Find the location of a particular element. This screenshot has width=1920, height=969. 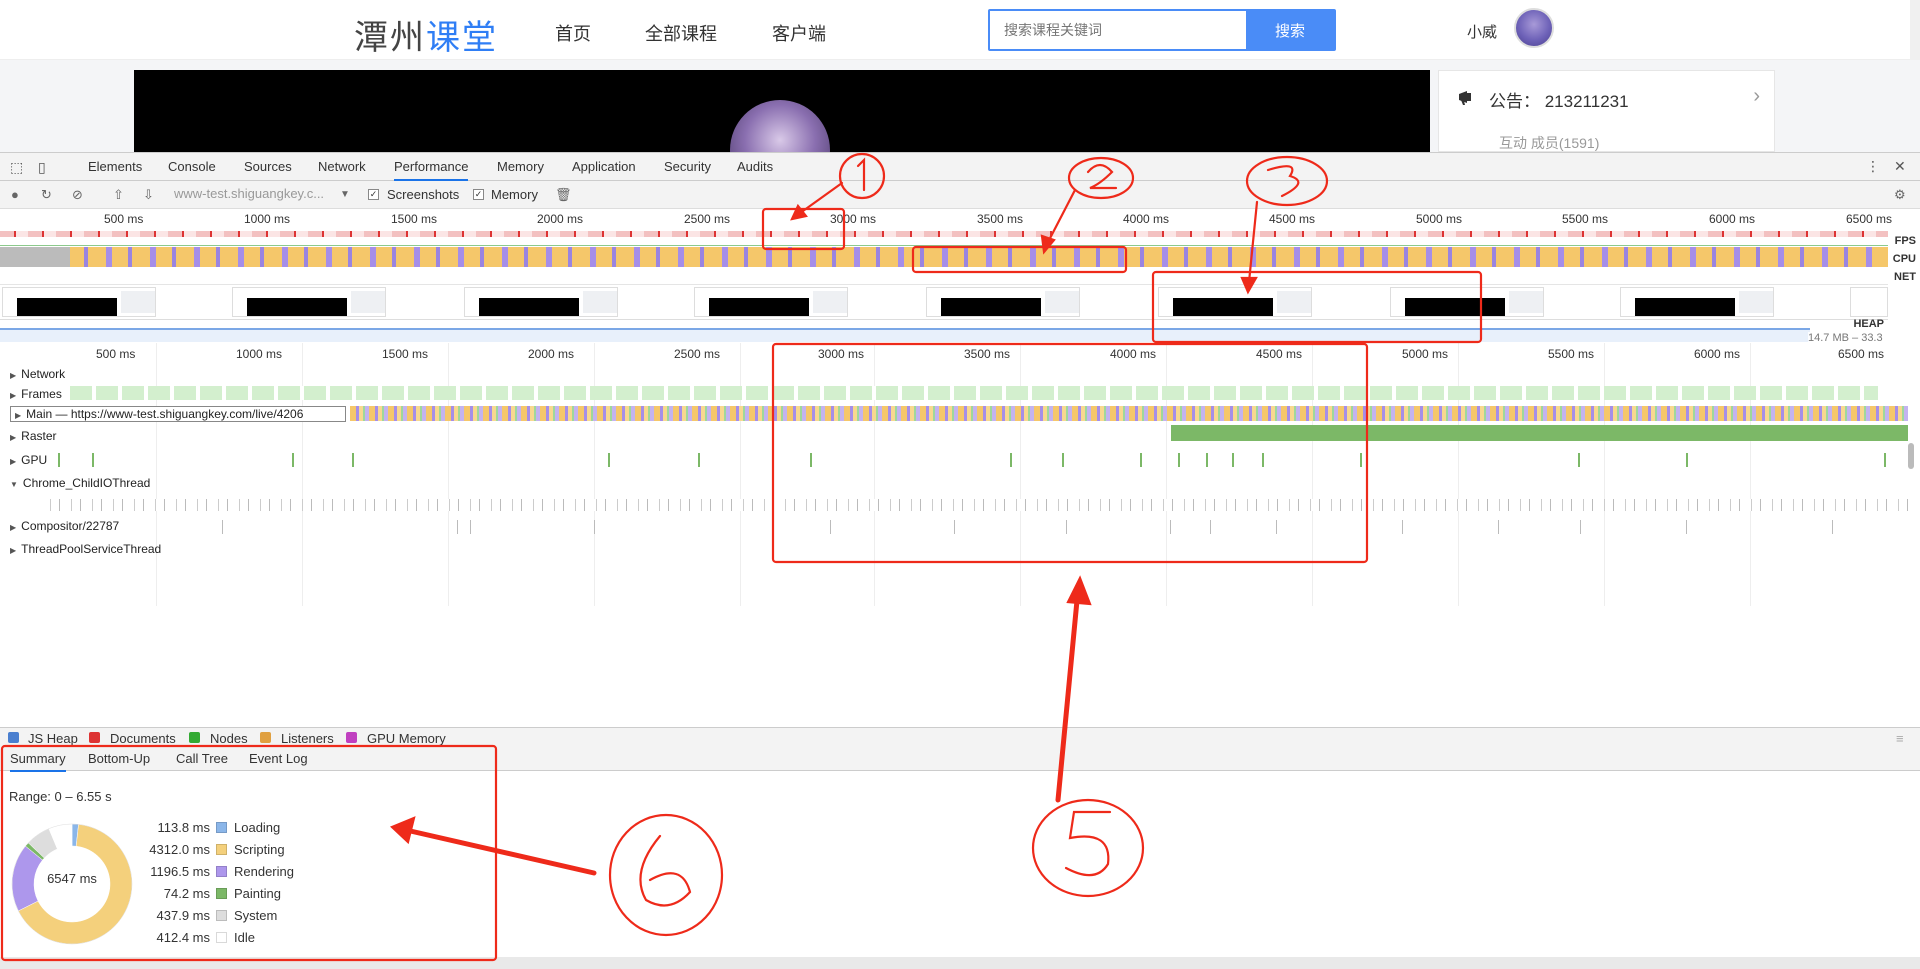

heap-track: 14.7 MB – 33.3 MB HEAP is located at coordinates (944, 337).